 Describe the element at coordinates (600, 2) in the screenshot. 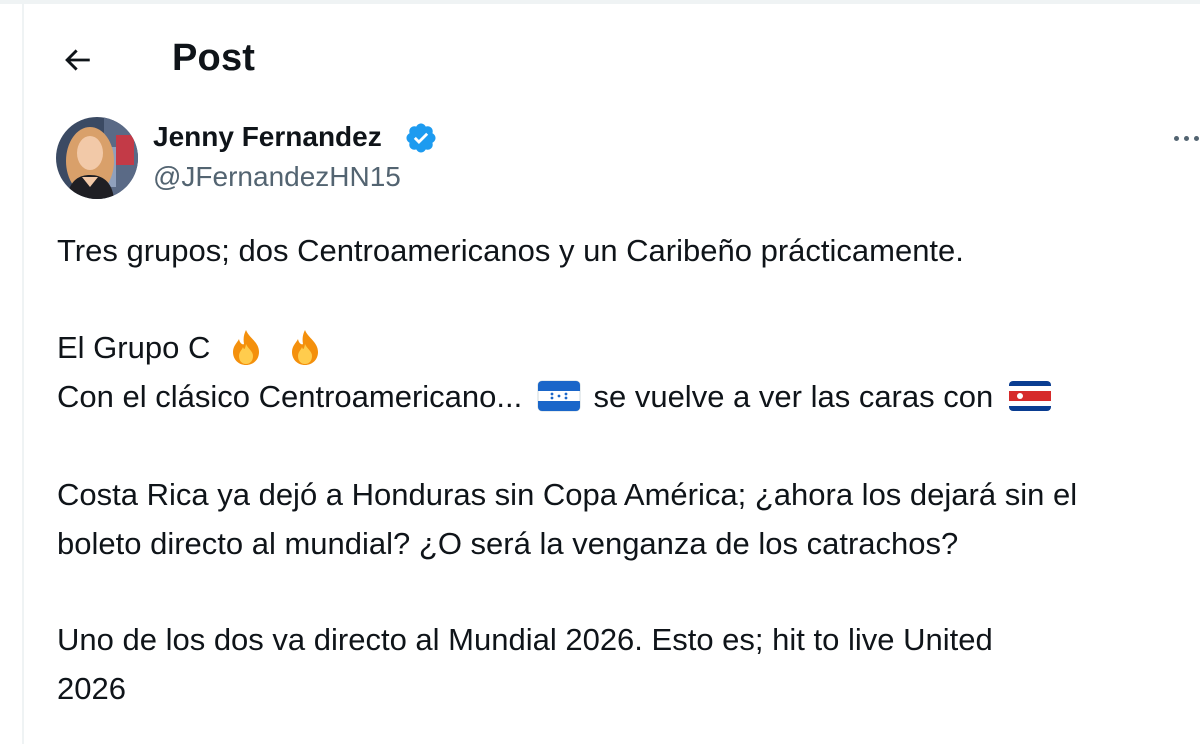

I see `top-divider` at that location.